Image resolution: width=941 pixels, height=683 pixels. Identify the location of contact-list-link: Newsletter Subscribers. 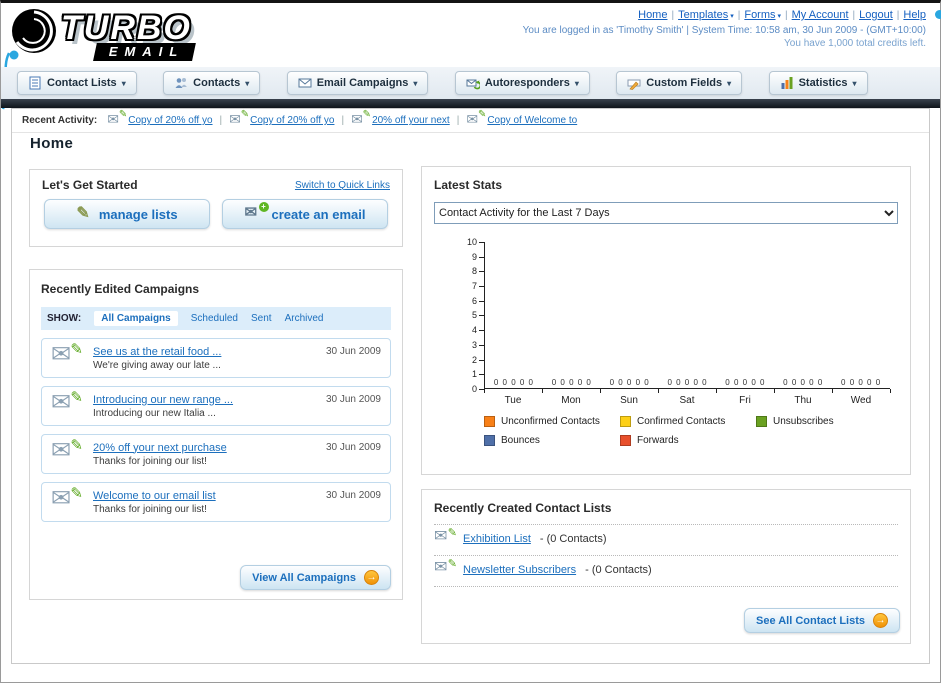
(519, 570).